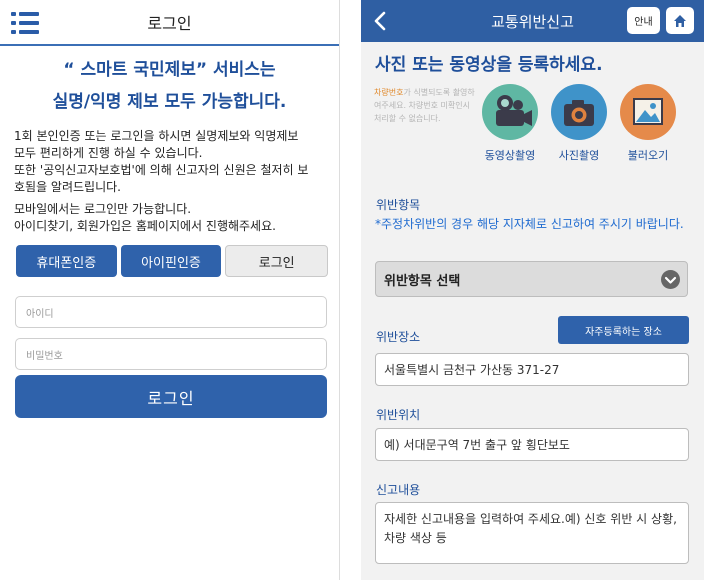  I want to click on photo-camera-icon, so click(579, 112).